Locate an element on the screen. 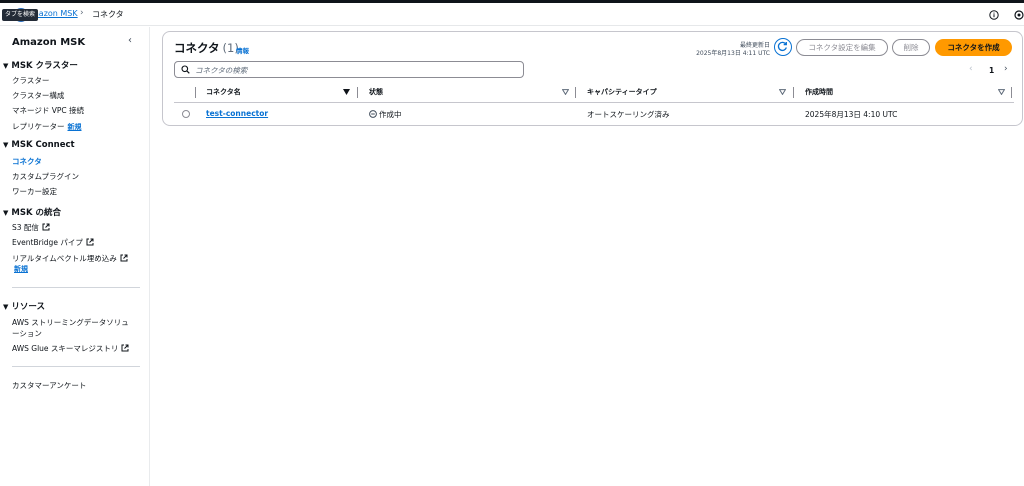 This screenshot has height=486, width=1024. column-header-name: コネクタ名 is located at coordinates (223, 94).